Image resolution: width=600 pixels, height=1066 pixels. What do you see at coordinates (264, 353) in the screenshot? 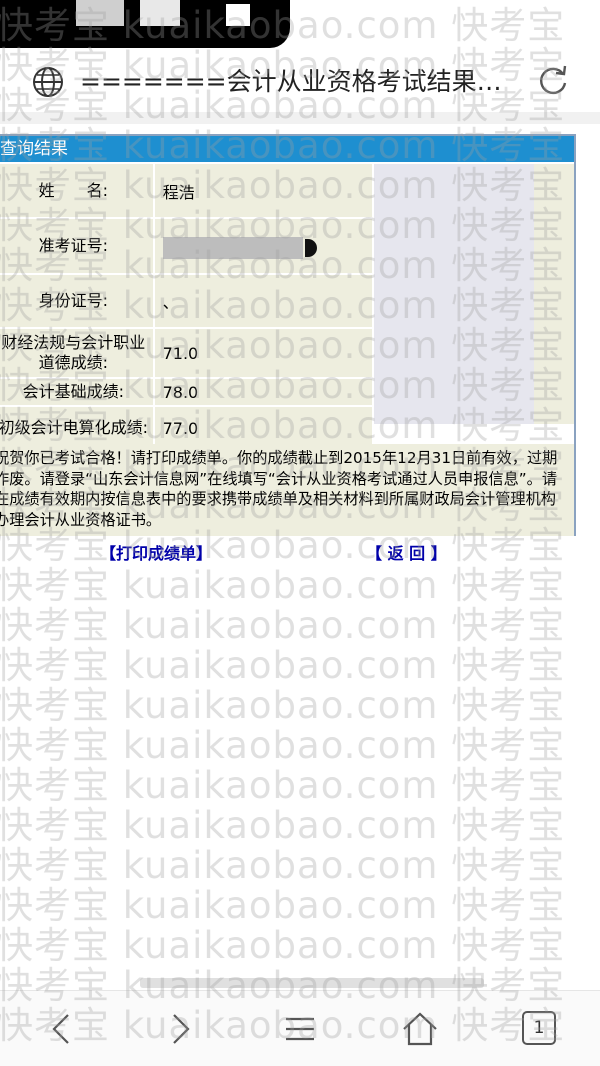
I see `row-value: 71.0` at bounding box center [264, 353].